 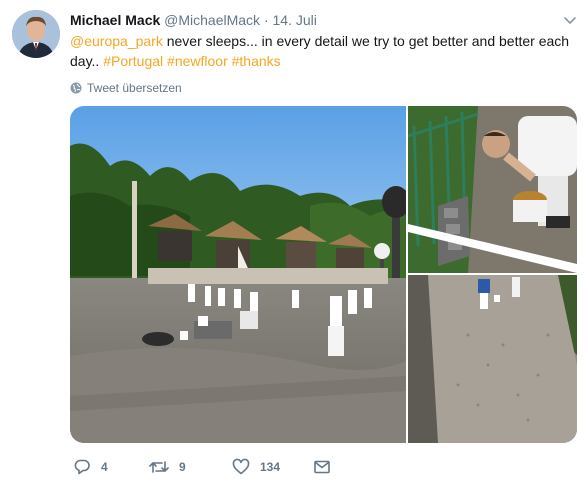 I want to click on like-button: 134, so click(x=256, y=467).